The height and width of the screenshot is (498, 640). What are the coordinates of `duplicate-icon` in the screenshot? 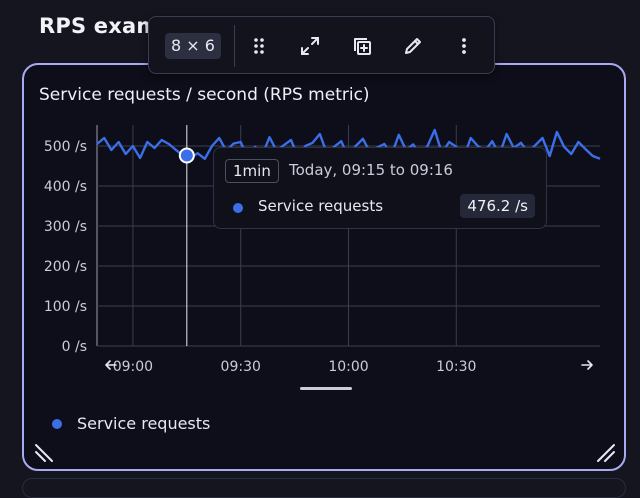 It's located at (362, 46).